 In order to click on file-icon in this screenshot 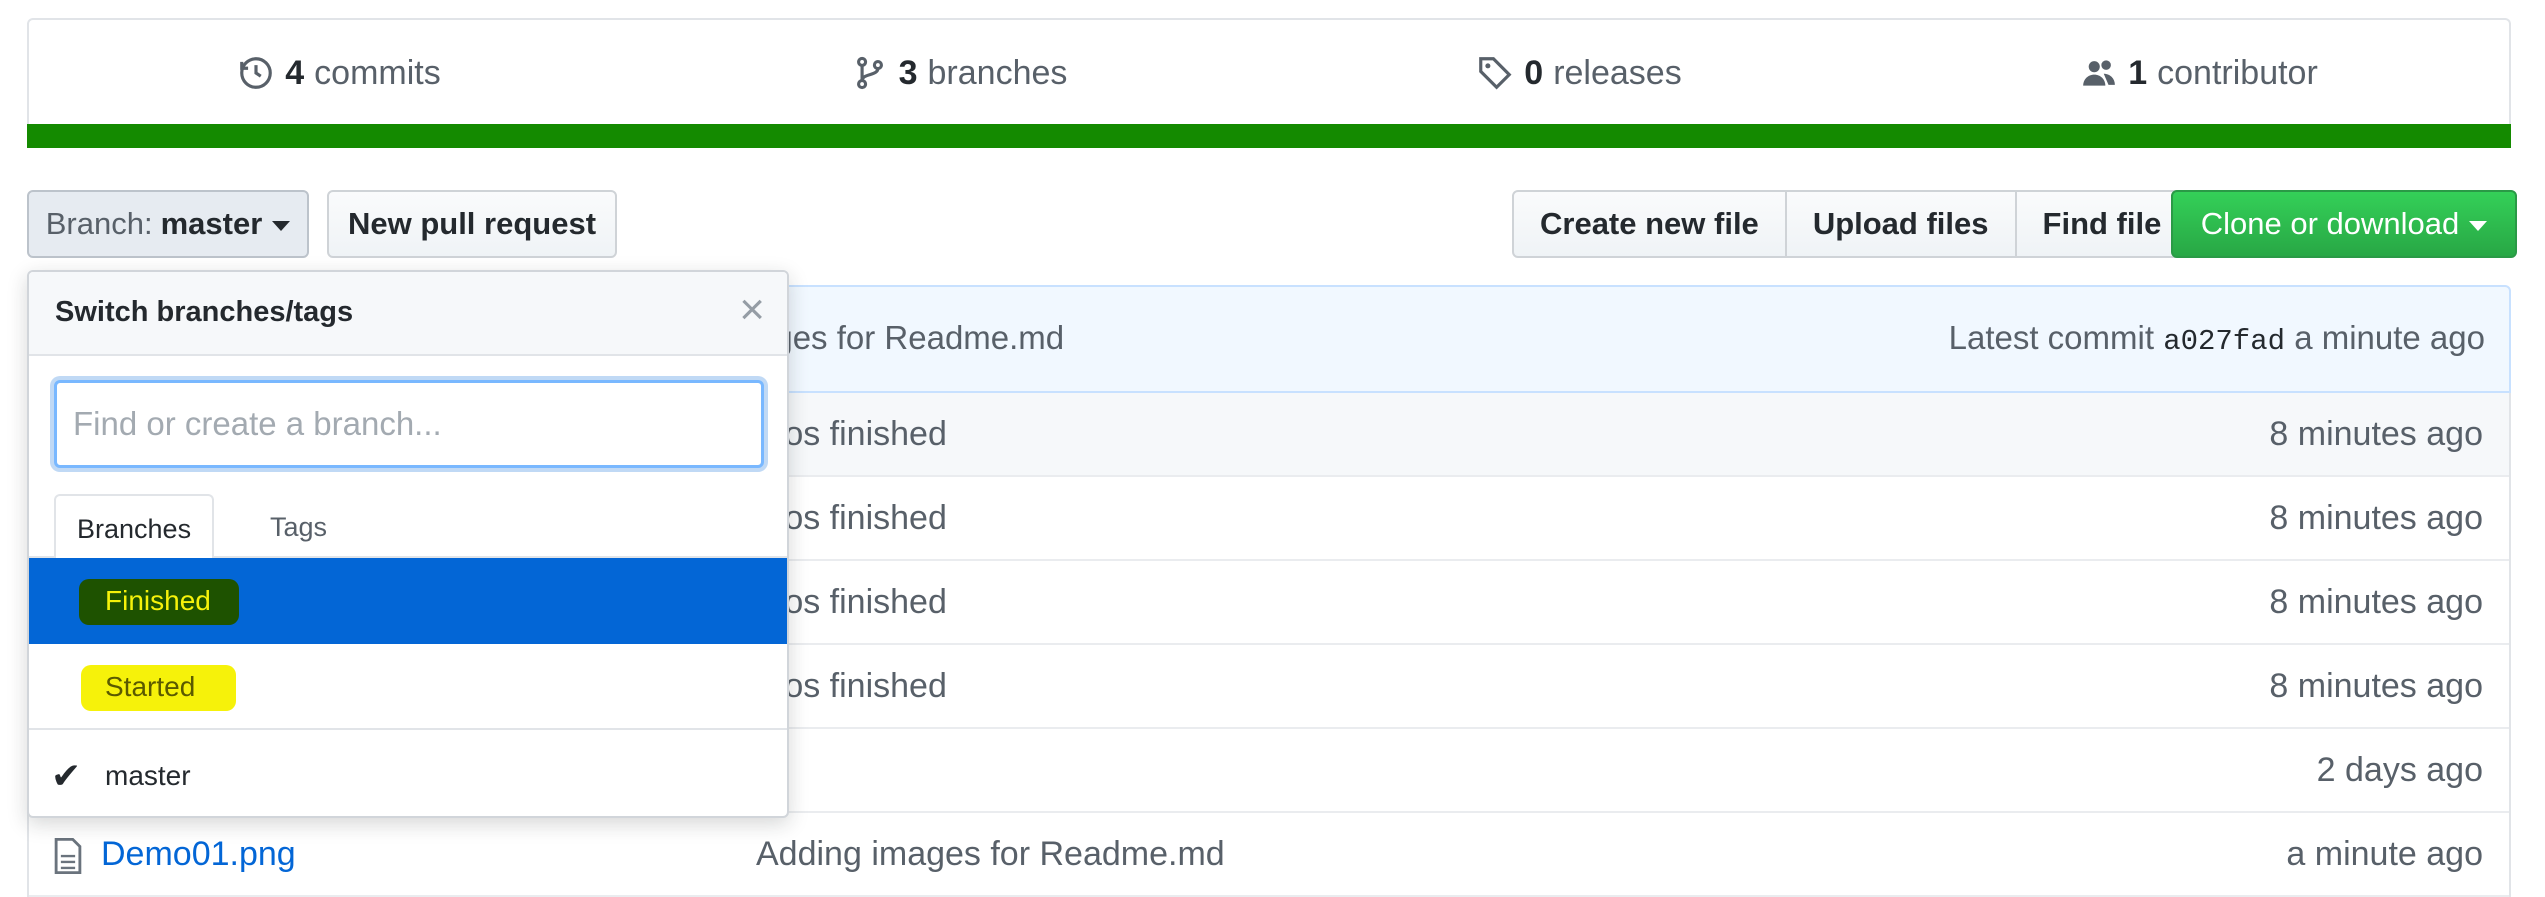, I will do `click(68, 856)`.